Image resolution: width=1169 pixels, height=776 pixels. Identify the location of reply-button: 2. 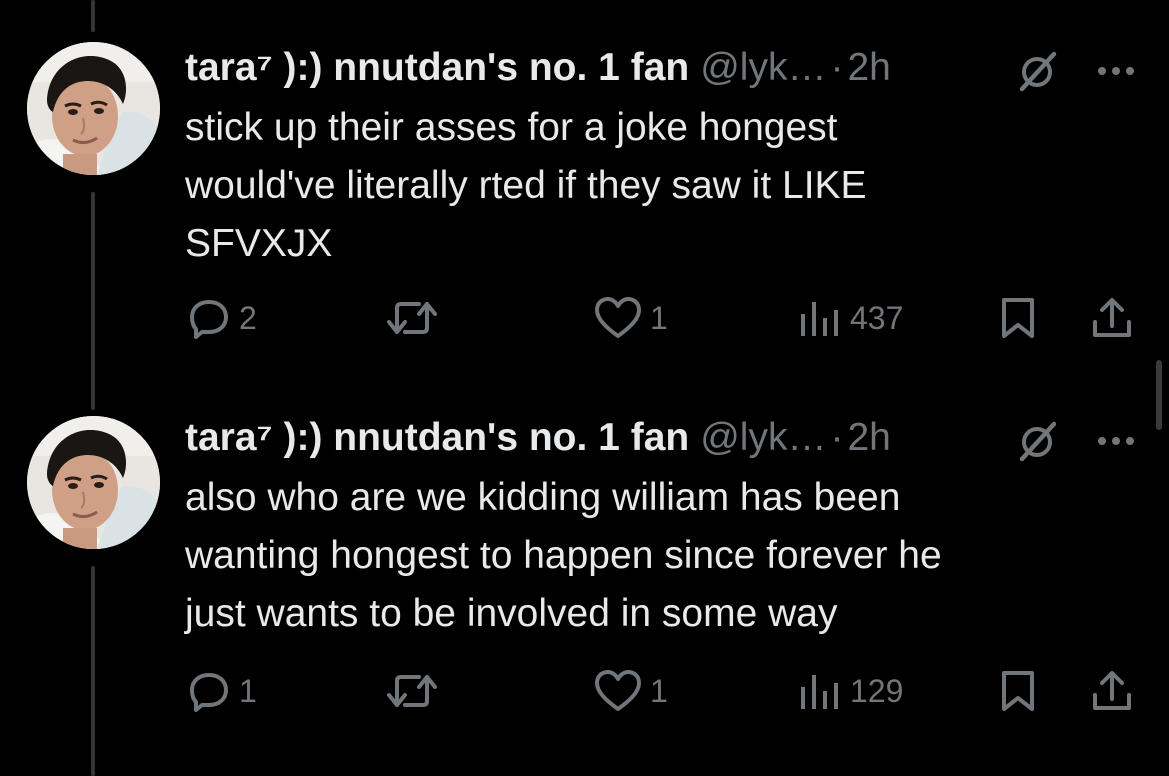
(222, 318).